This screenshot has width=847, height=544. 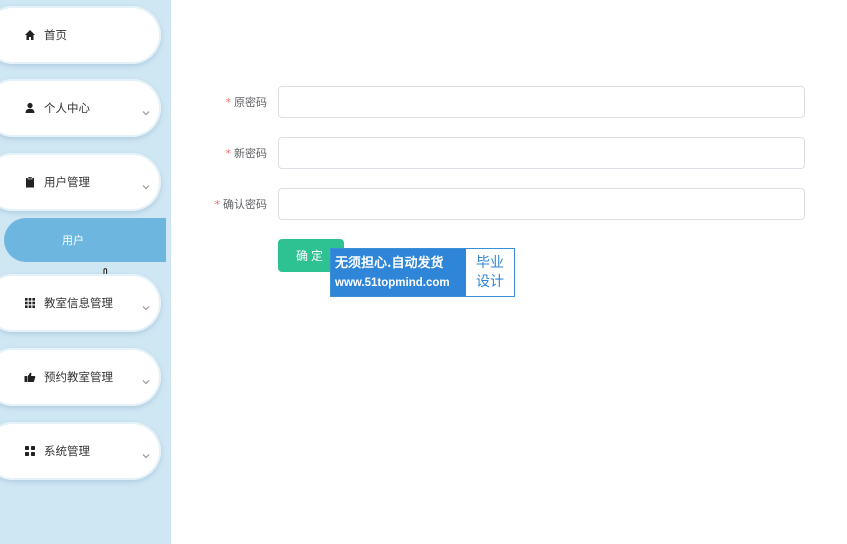 I want to click on sidebar-item-home: 首页, so click(x=80, y=35).